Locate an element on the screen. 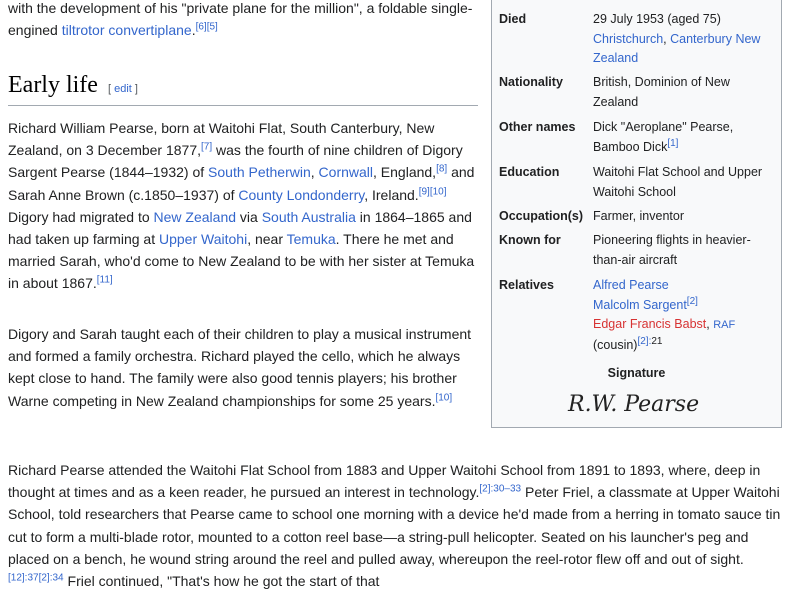 This screenshot has width=795, height=600. citation-ref: [7] is located at coordinates (206, 147).